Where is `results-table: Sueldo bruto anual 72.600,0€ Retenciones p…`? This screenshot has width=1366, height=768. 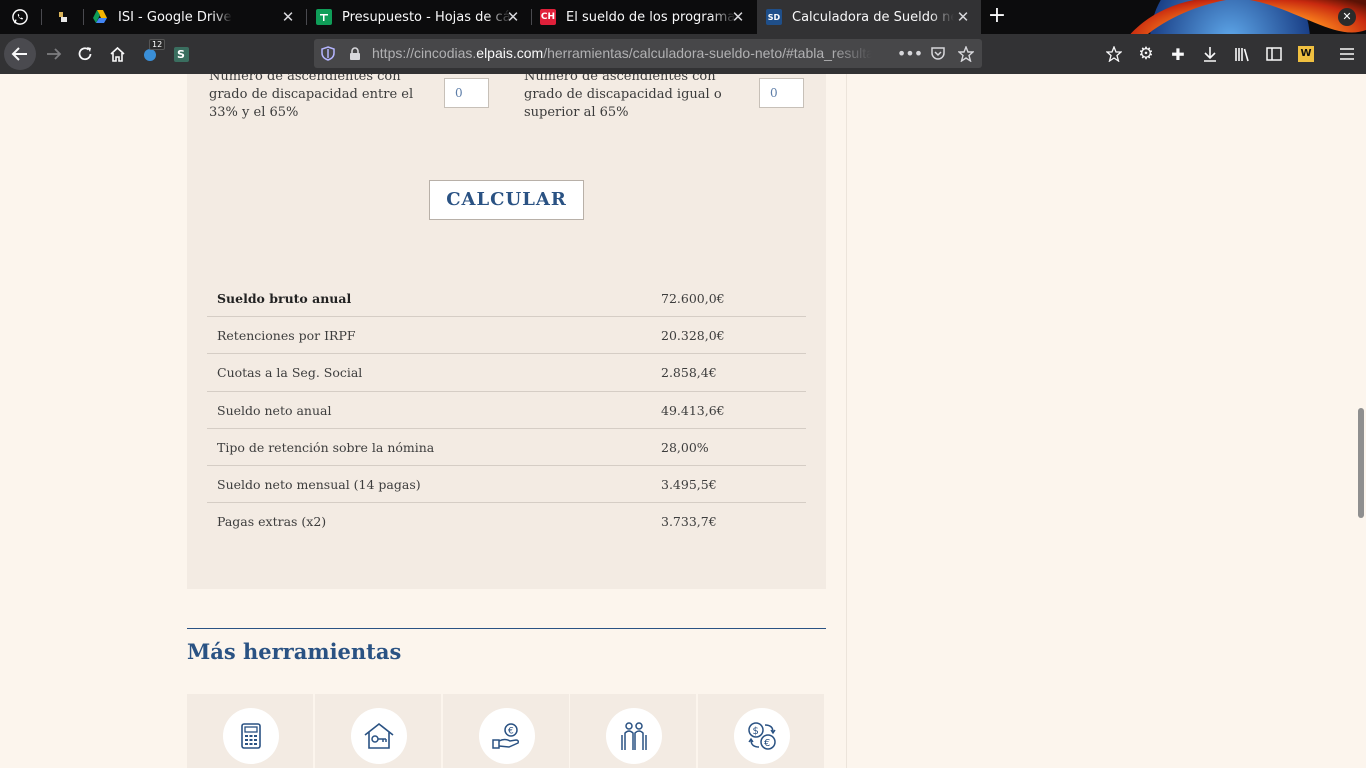 results-table: Sueldo bruto anual 72.600,0€ Retenciones p… is located at coordinates (506, 410).